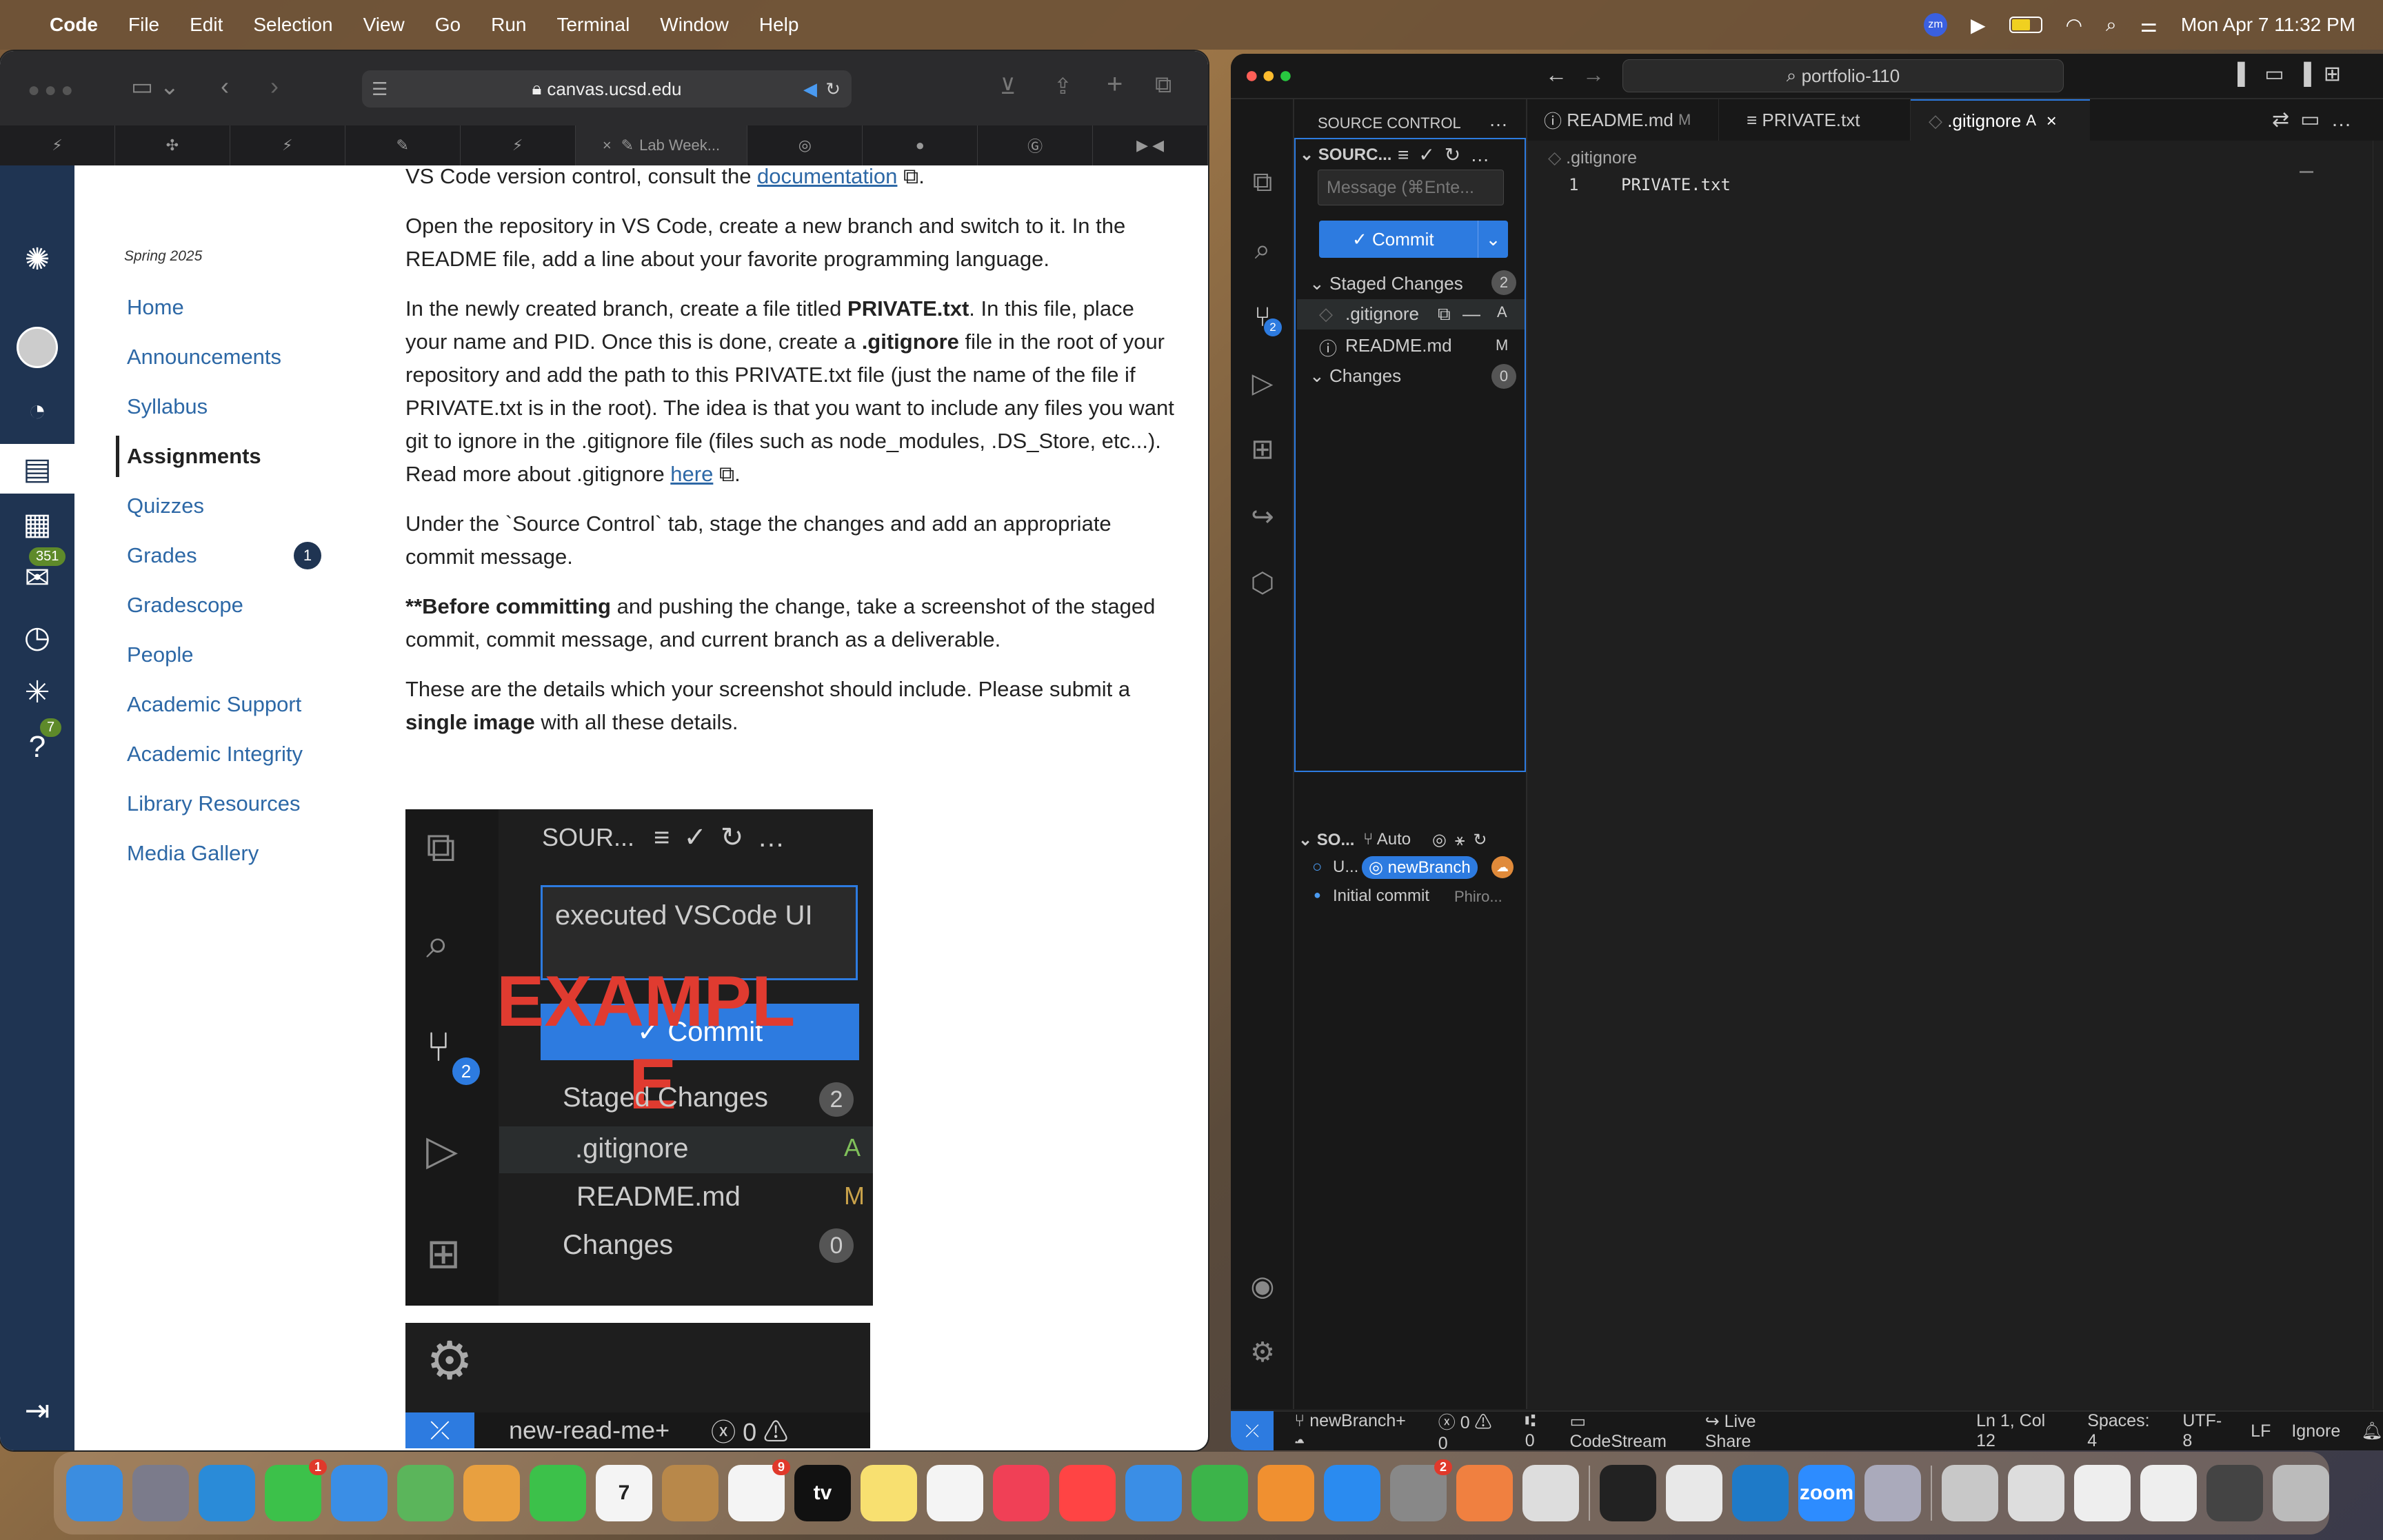 This screenshot has width=2383, height=1540. I want to click on open-file-icon: ⧉, so click(1444, 314).